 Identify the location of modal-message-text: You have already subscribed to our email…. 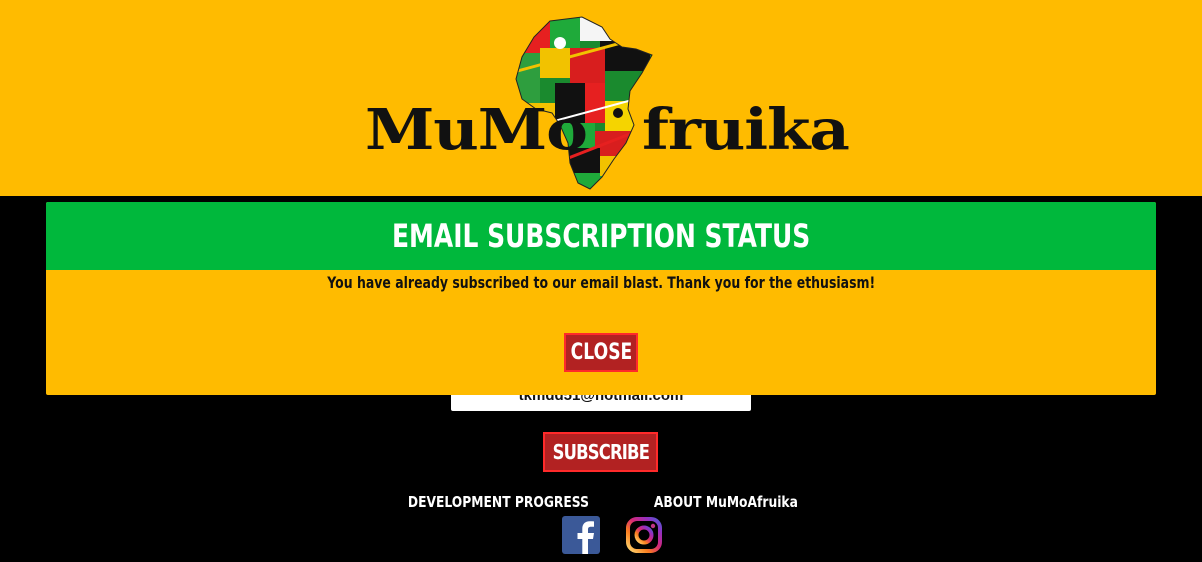
(601, 282).